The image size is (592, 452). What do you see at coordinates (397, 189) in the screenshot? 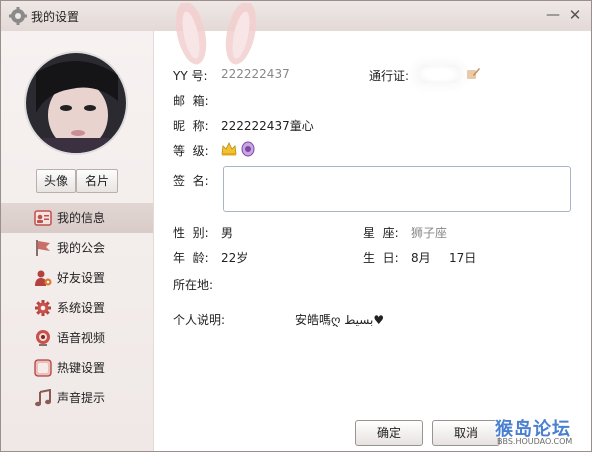
I see `signature-field` at bounding box center [397, 189].